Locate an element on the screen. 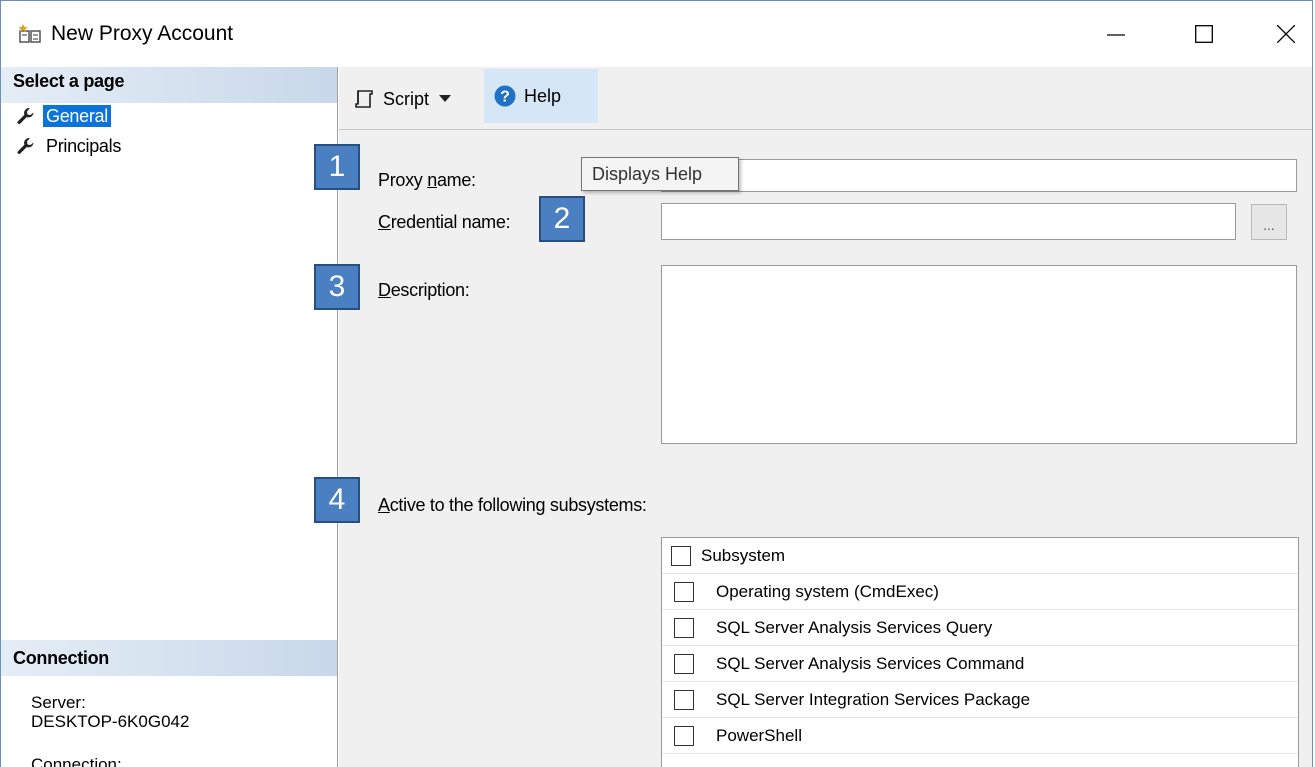 Image resolution: width=1315 pixels, height=767 pixels. list-item: SQL Server Analysis Services Command is located at coordinates (980, 664).